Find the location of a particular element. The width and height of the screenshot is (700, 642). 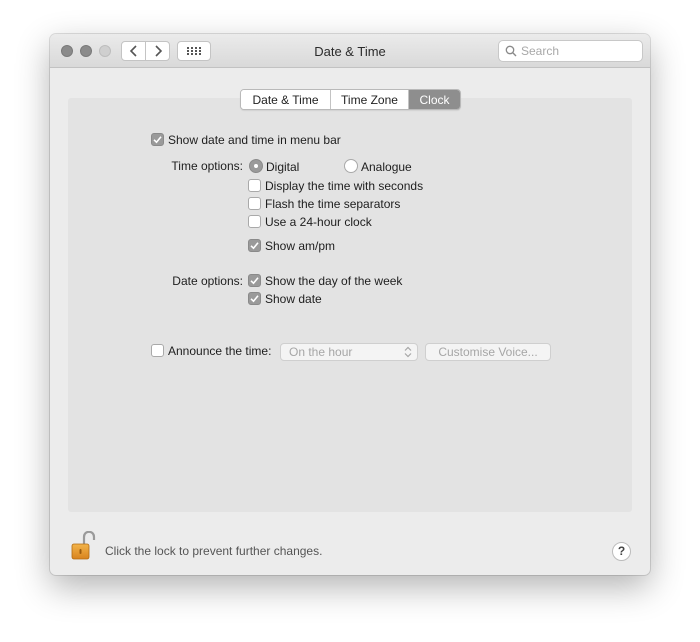

analogue-radio is located at coordinates (351, 166).